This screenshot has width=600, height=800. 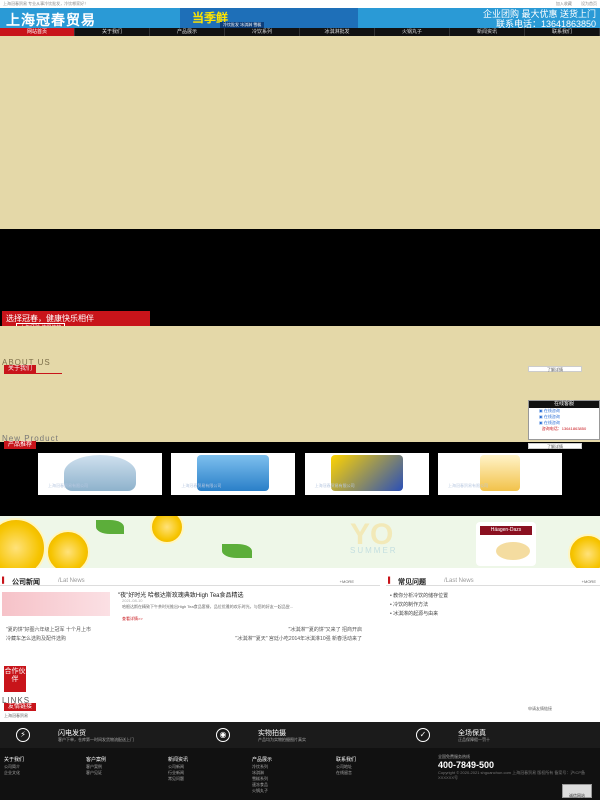 I want to click on service-item-fast-shipping: ⚡ 闪电发货 客户下单，仓库第一时间发货物流配送上门, so click(x=100, y=735).